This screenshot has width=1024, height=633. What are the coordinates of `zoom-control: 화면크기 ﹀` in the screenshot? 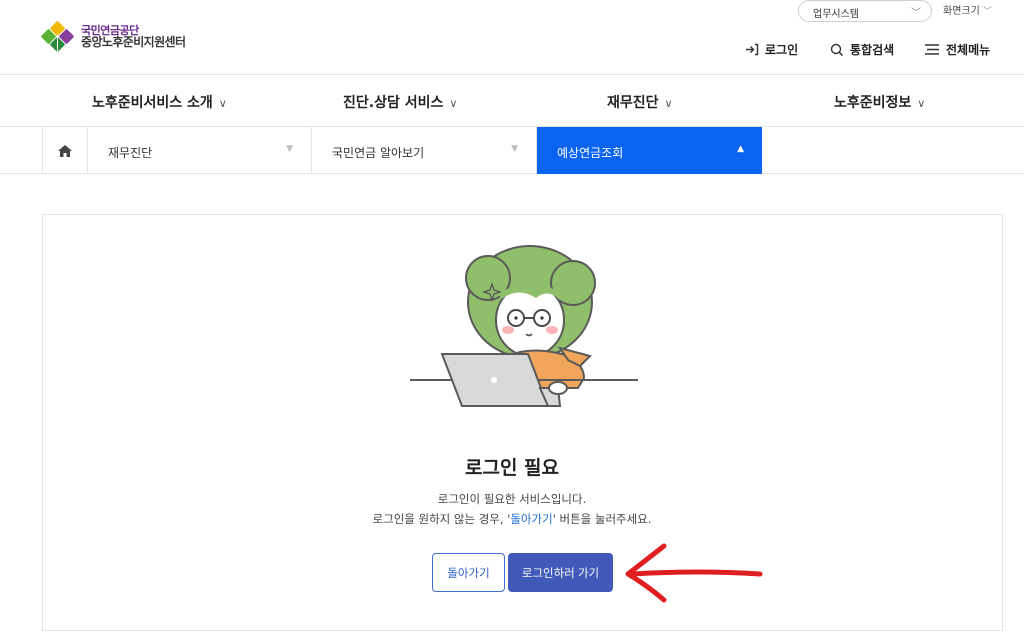 It's located at (967, 9).